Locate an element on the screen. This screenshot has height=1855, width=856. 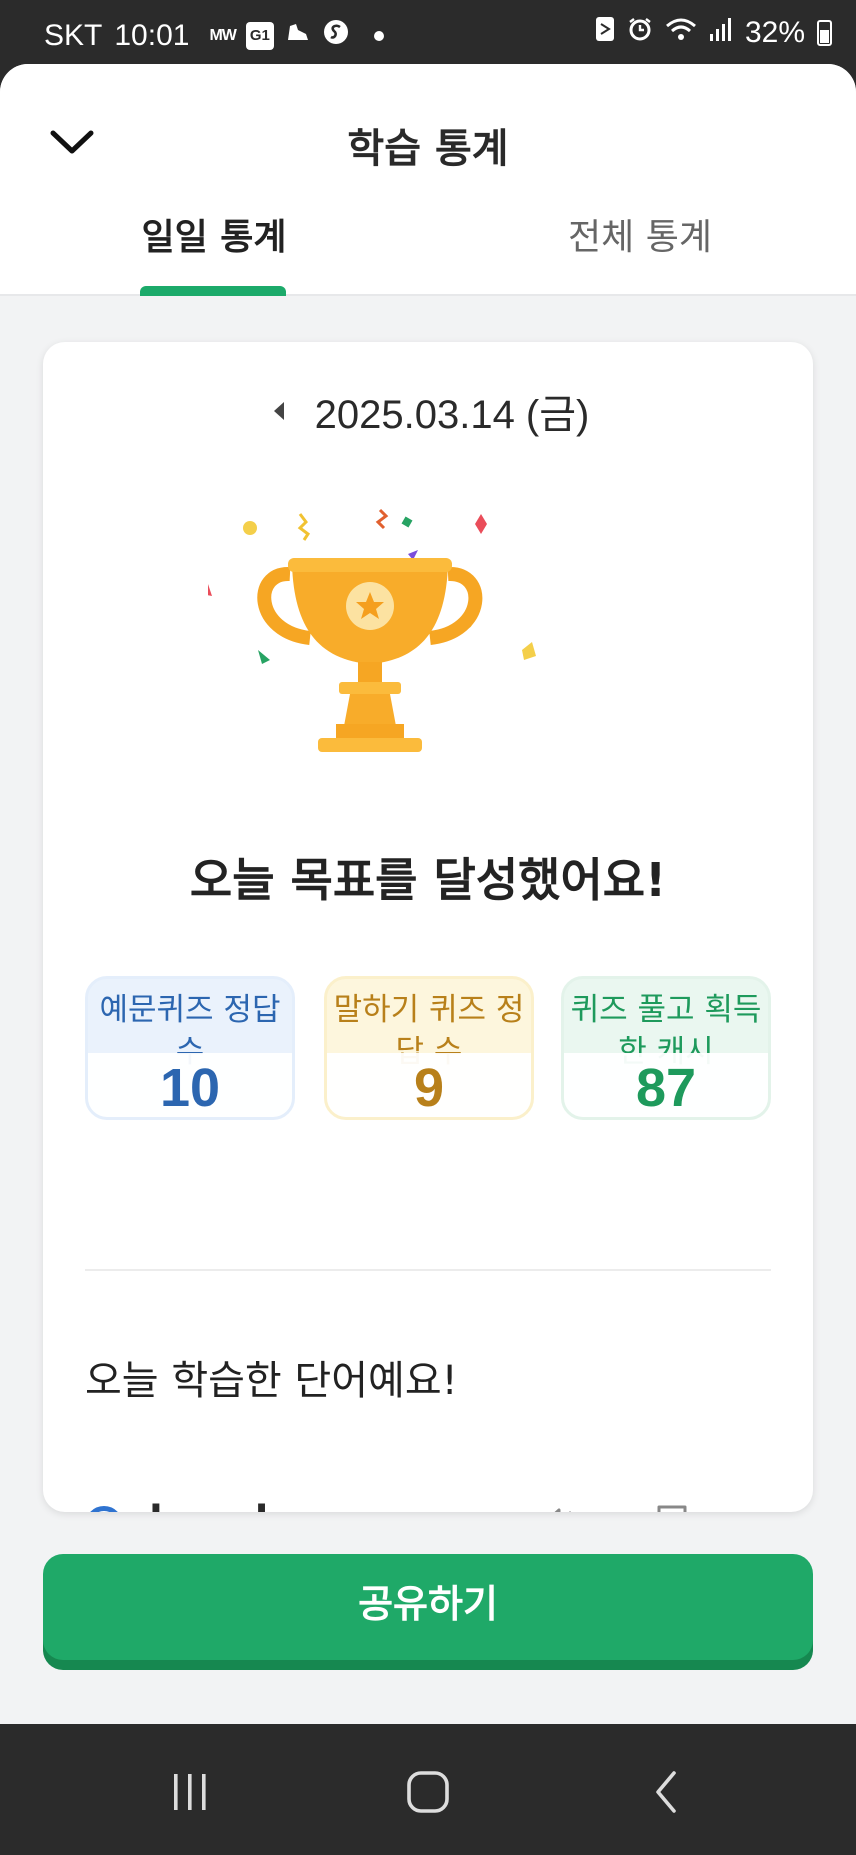
caret-left-icon is located at coordinates (278, 411).